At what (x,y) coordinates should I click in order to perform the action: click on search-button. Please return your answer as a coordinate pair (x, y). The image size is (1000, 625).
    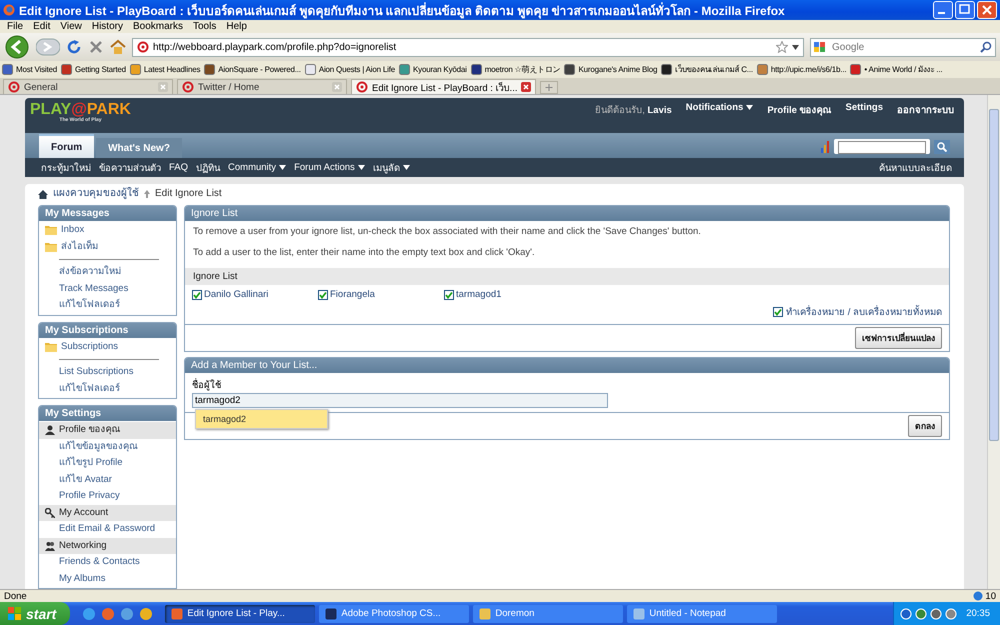
    Looking at the image, I should click on (942, 147).